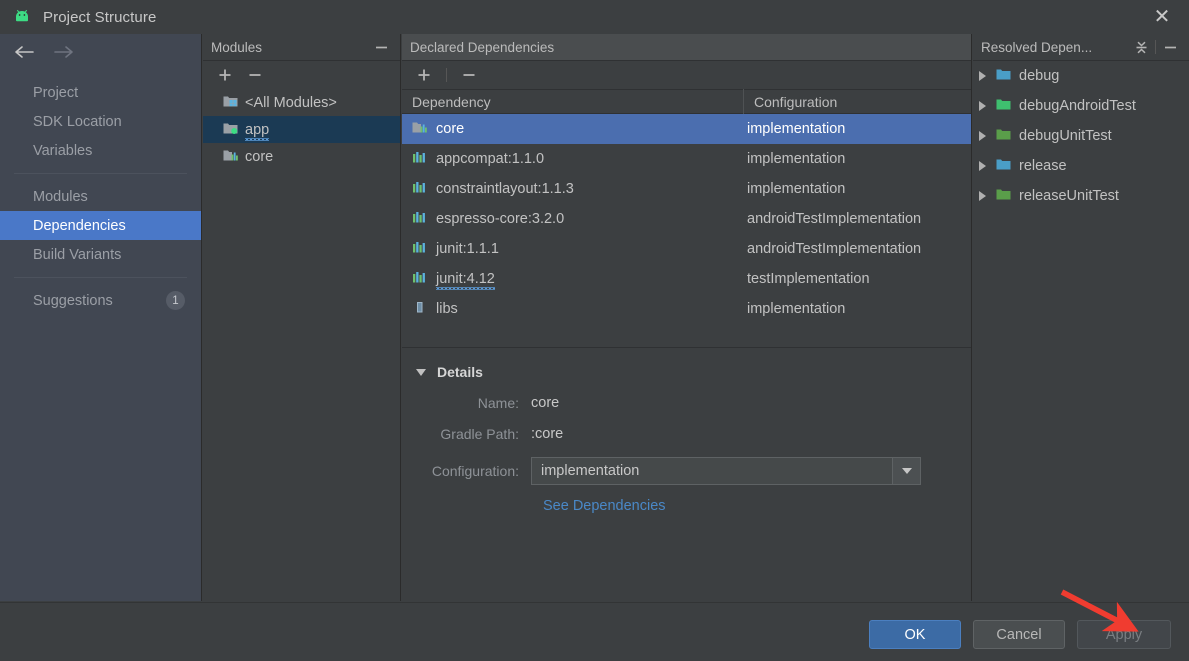  Describe the element at coordinates (100, 17) in the screenshot. I see `window-title: Project Structure` at that location.